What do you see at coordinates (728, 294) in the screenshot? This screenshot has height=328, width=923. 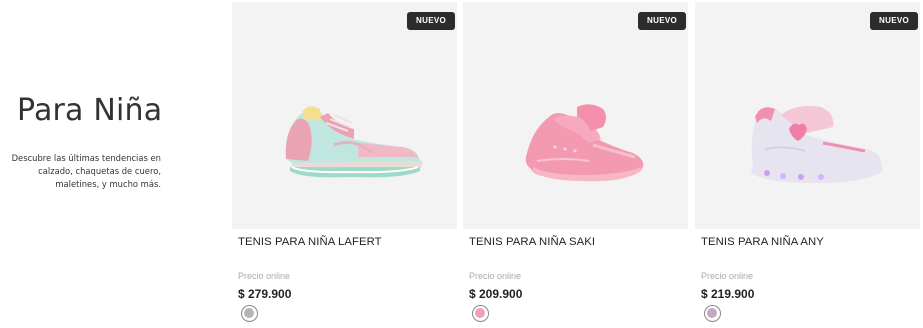 I see `product-price: $ 219.900` at bounding box center [728, 294].